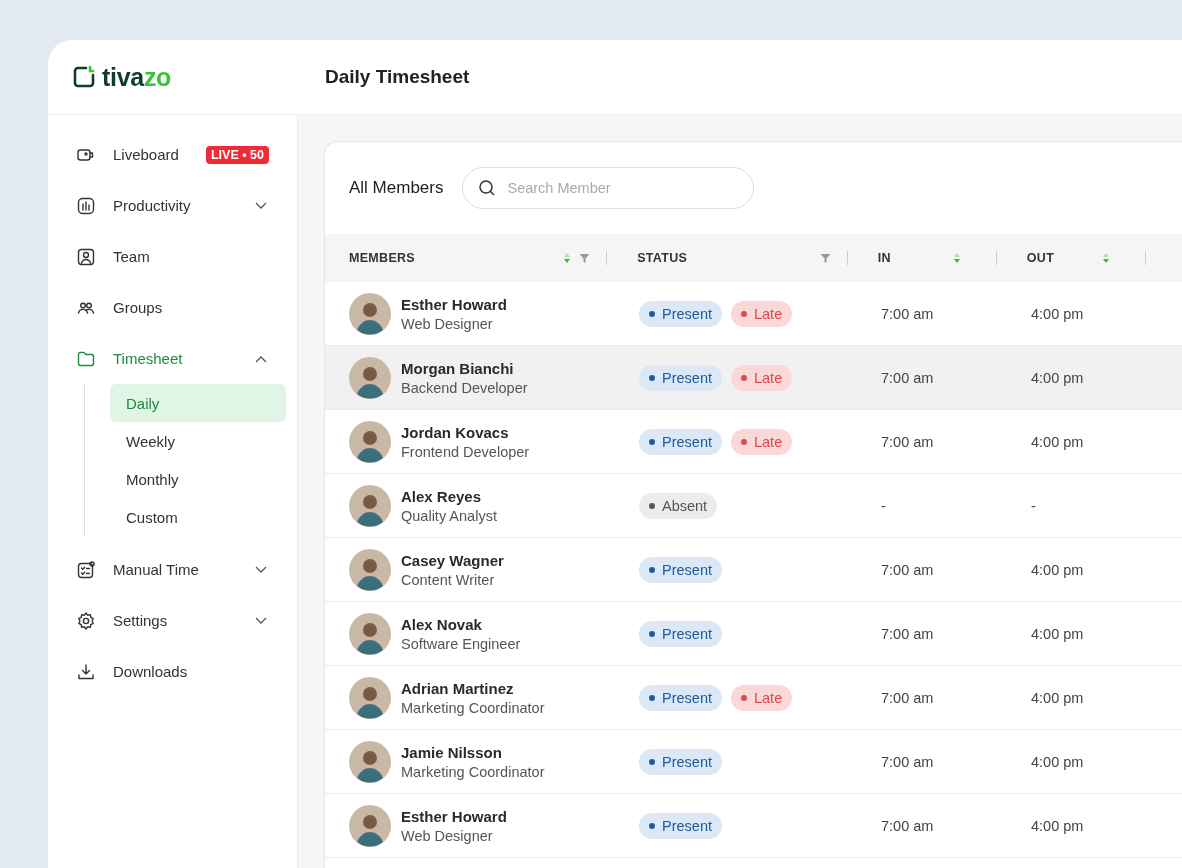  I want to click on member-role: Software Engineer, so click(461, 643).